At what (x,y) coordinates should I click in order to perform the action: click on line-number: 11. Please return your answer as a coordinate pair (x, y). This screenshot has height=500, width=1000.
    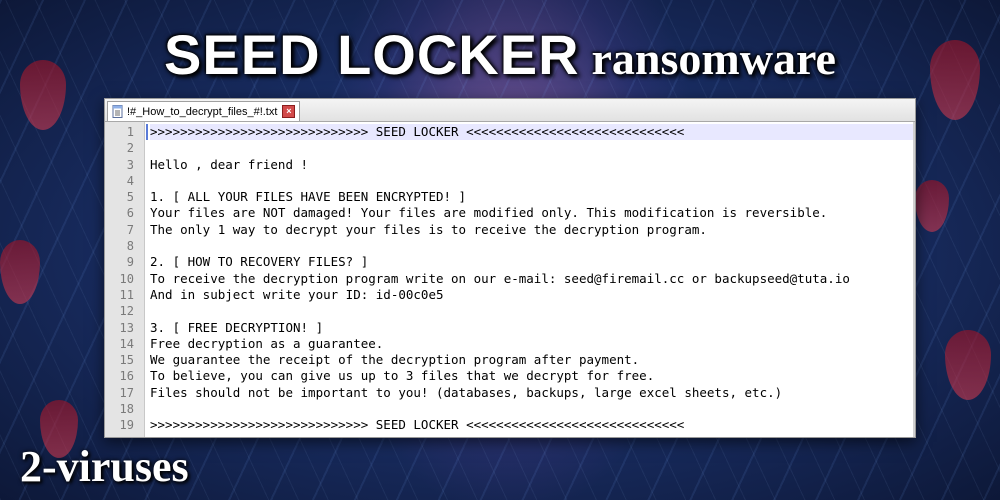
    Looking at the image, I should click on (126, 294).